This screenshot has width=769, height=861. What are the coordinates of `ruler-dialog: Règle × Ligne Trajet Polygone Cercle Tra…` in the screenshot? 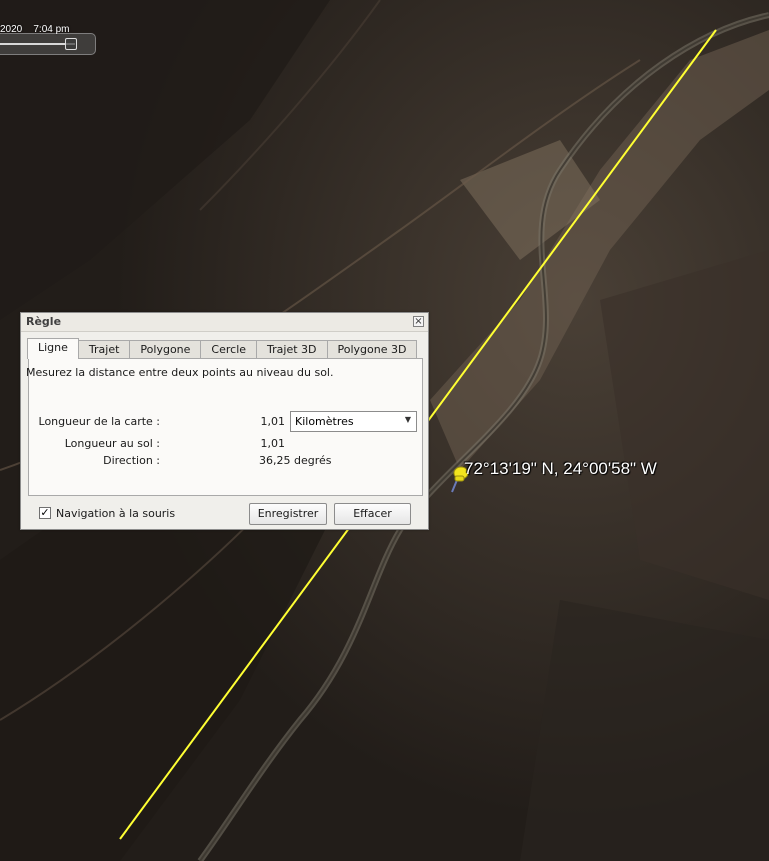 It's located at (224, 421).